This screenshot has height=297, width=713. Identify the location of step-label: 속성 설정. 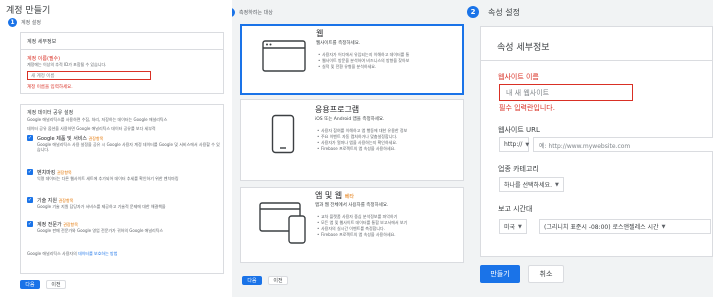
(504, 12).